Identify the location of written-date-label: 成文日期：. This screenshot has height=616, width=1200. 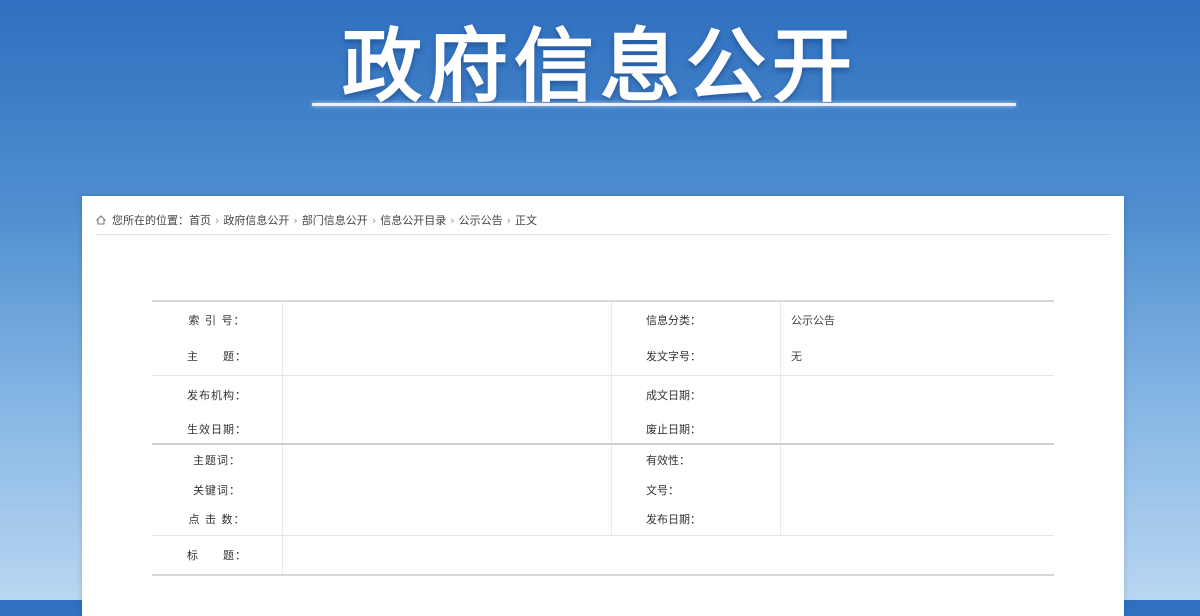
(696, 394).